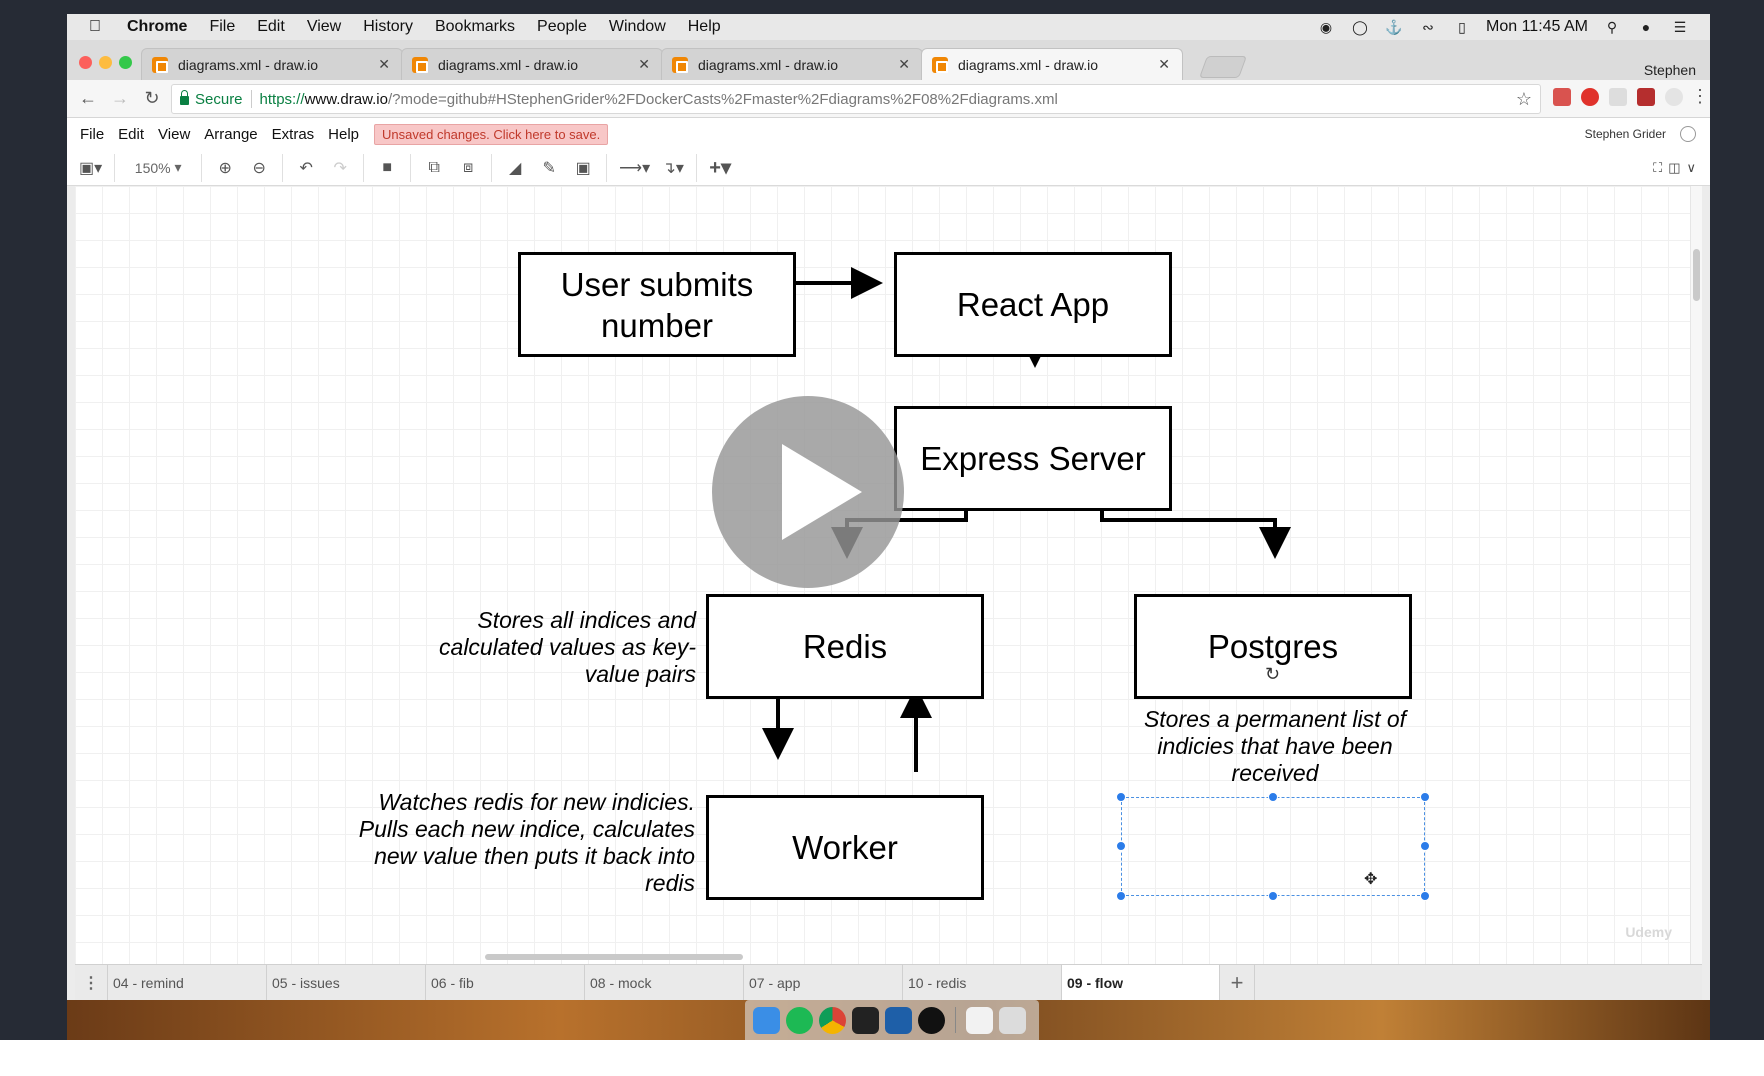 The image size is (1764, 1076). What do you see at coordinates (468, 168) in the screenshot?
I see `to-back-icon: ⧈` at bounding box center [468, 168].